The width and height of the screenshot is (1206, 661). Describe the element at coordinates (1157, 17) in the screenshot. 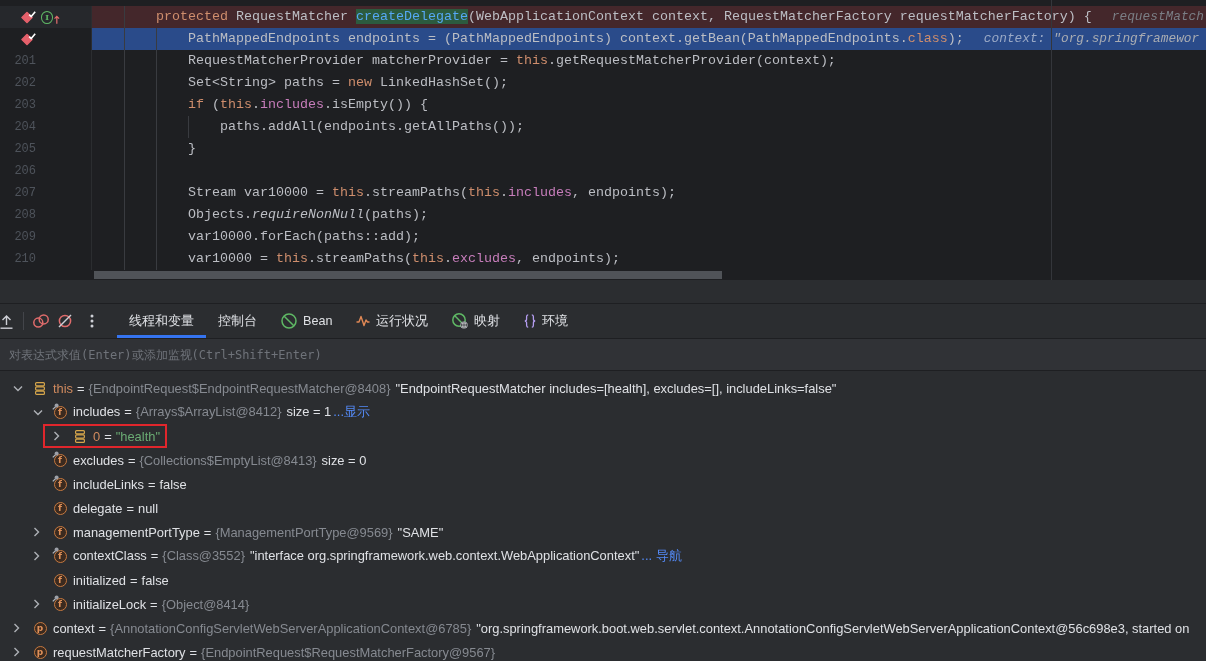

I see `inline-hint: requestMatch` at that location.